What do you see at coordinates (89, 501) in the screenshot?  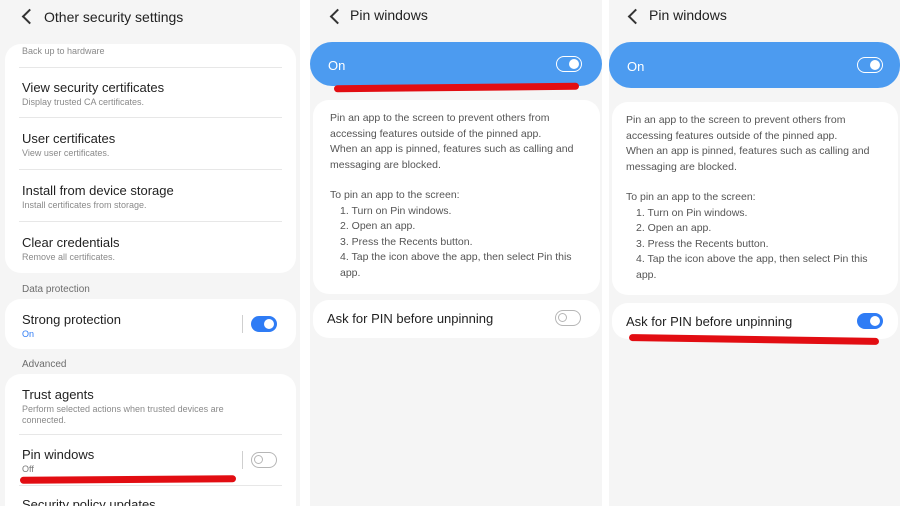 I see `item-label: Security policy updates` at bounding box center [89, 501].